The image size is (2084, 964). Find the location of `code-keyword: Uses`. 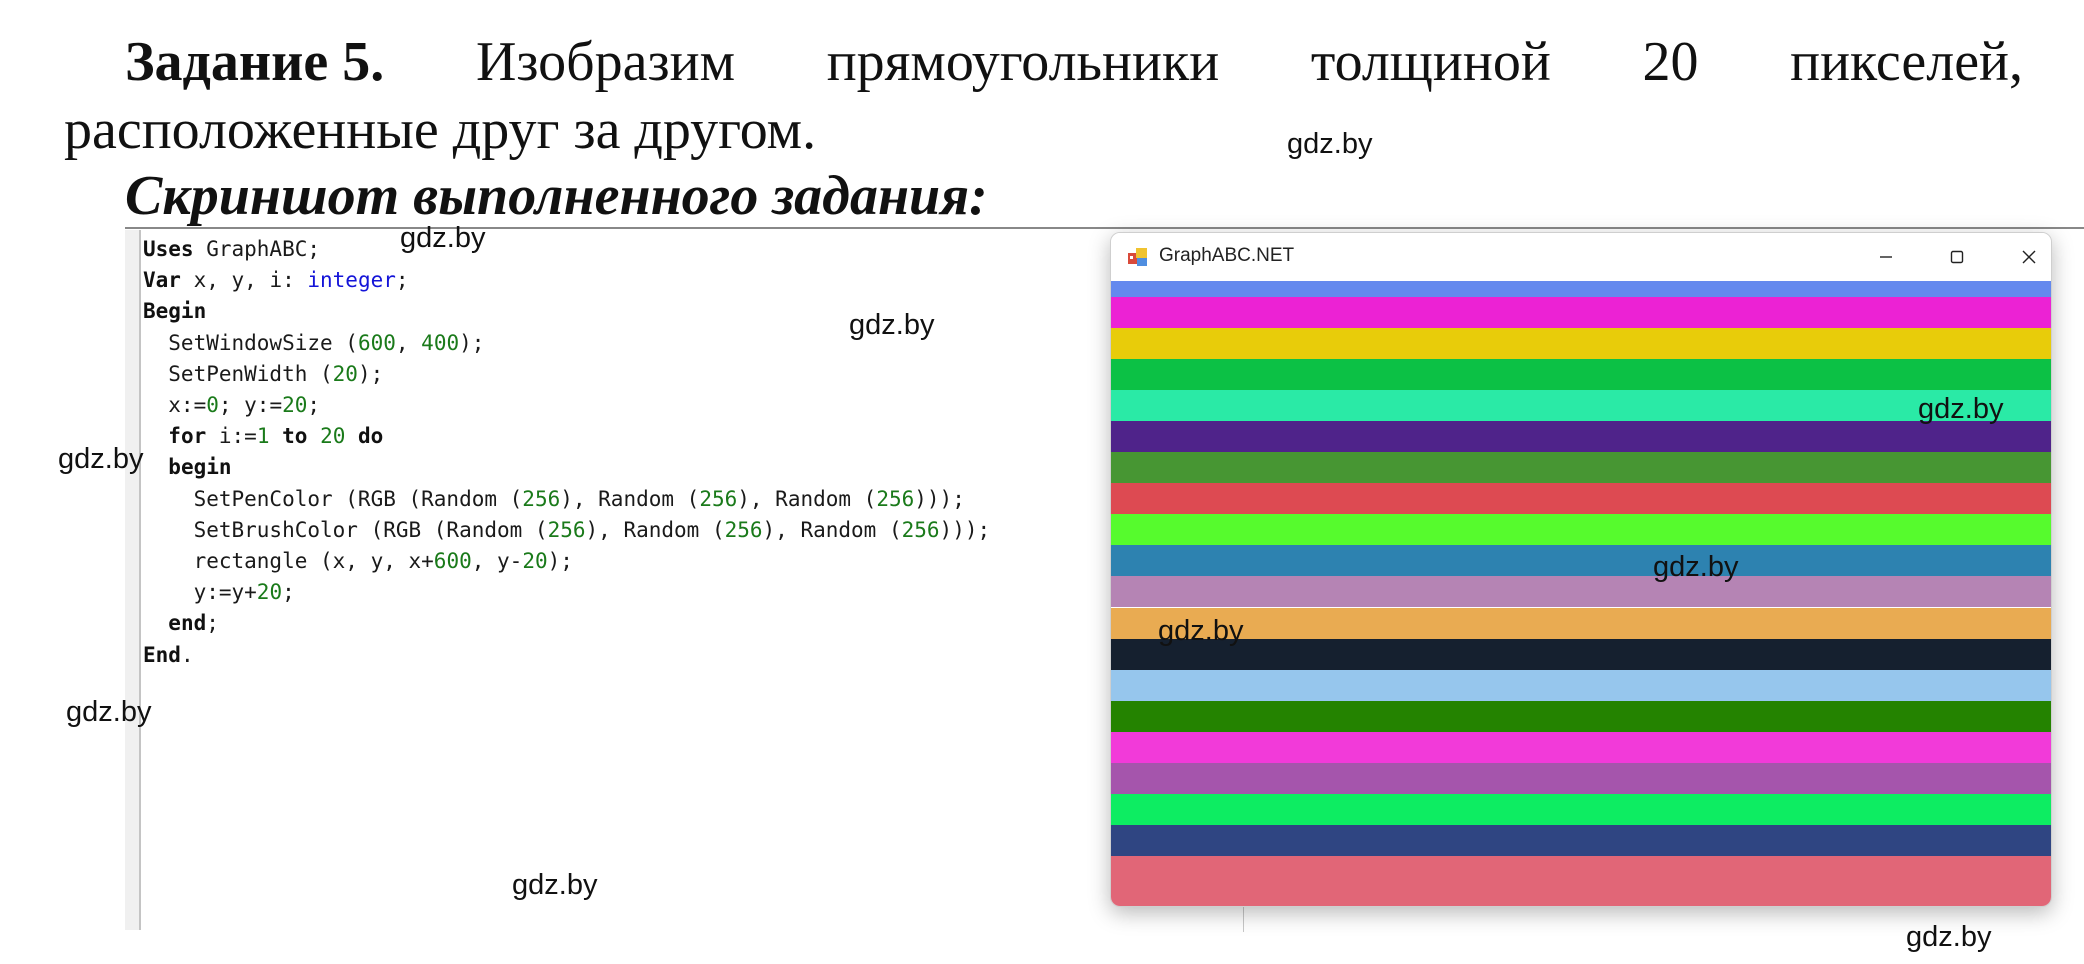

code-keyword: Uses is located at coordinates (168, 249).